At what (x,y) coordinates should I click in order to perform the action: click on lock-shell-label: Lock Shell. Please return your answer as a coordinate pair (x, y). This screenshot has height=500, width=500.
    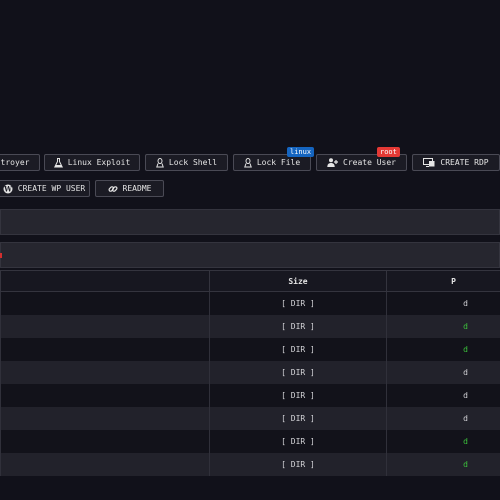
    Looking at the image, I should click on (193, 162).